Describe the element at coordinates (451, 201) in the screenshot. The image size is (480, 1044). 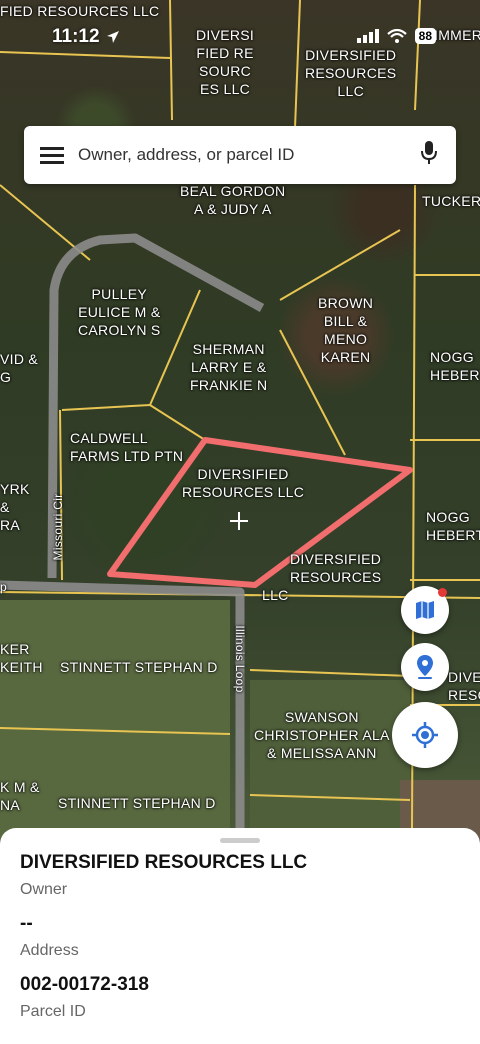
I see `parcel-label: TUCKER` at that location.